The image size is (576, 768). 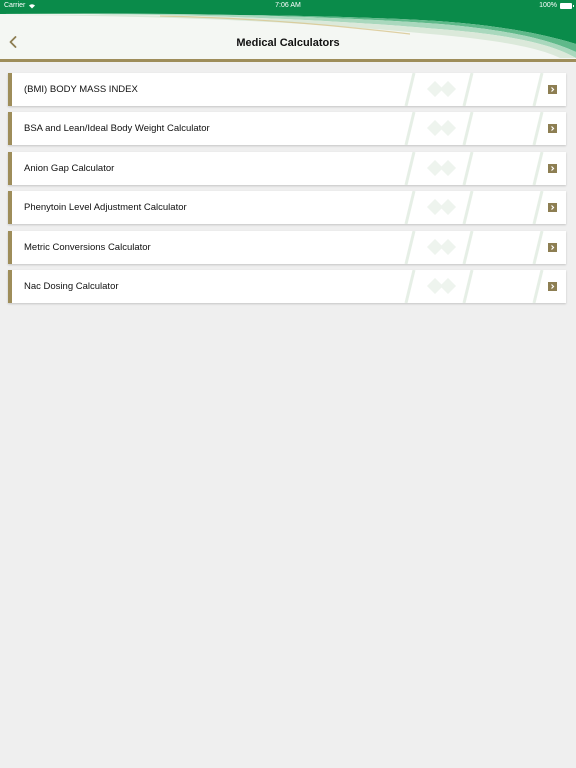 What do you see at coordinates (71, 286) in the screenshot?
I see `list-item-label: Nac Dosing Calculator` at bounding box center [71, 286].